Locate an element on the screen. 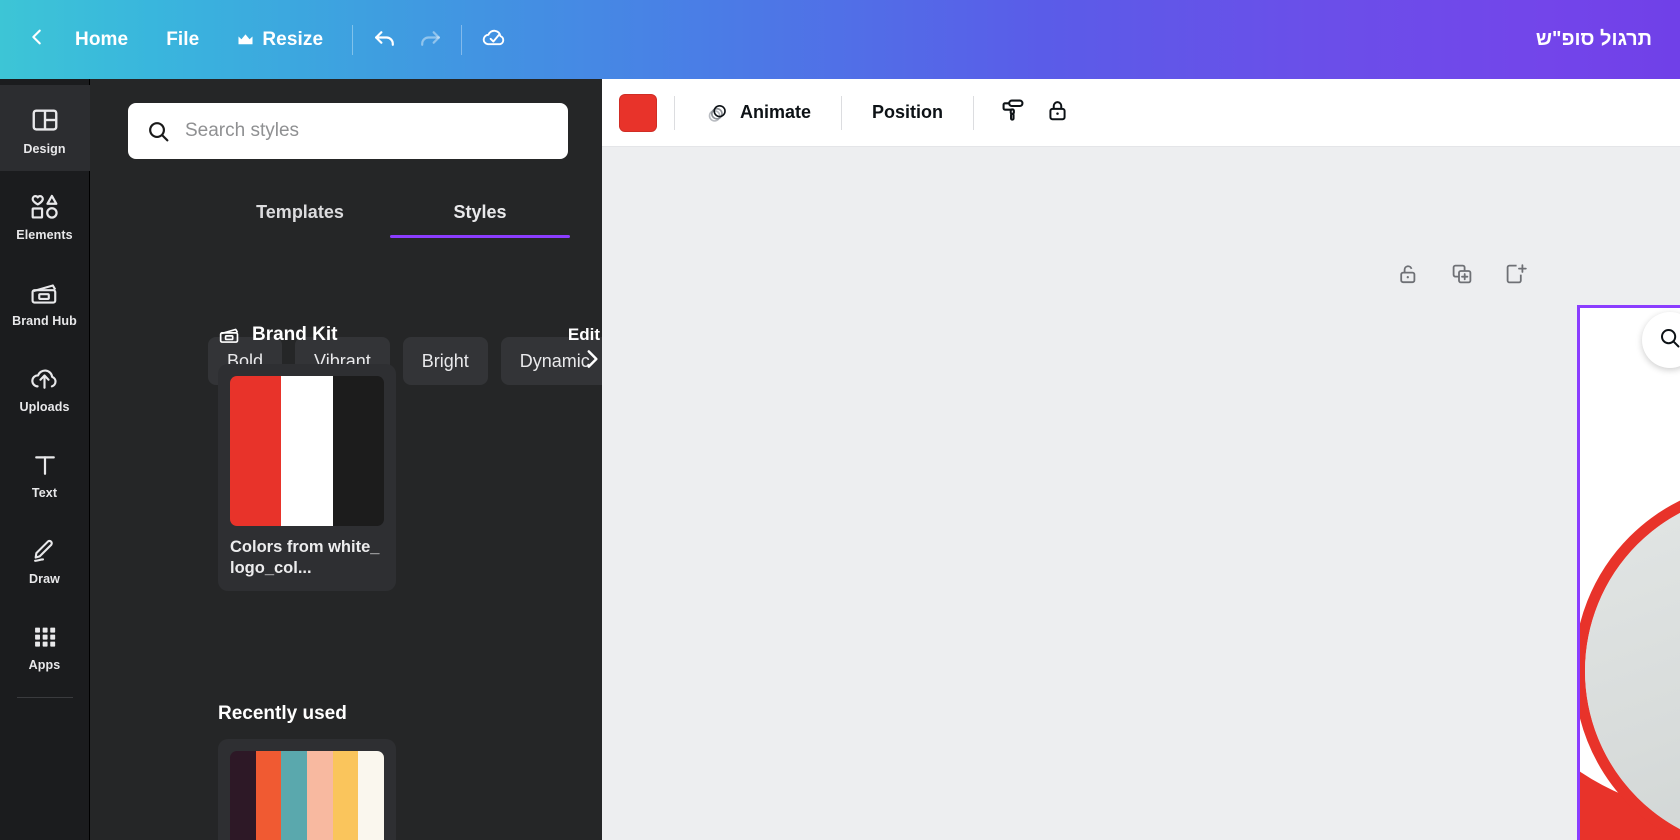 The image size is (1680, 840). photo-frame is located at coordinates (1630, 660).